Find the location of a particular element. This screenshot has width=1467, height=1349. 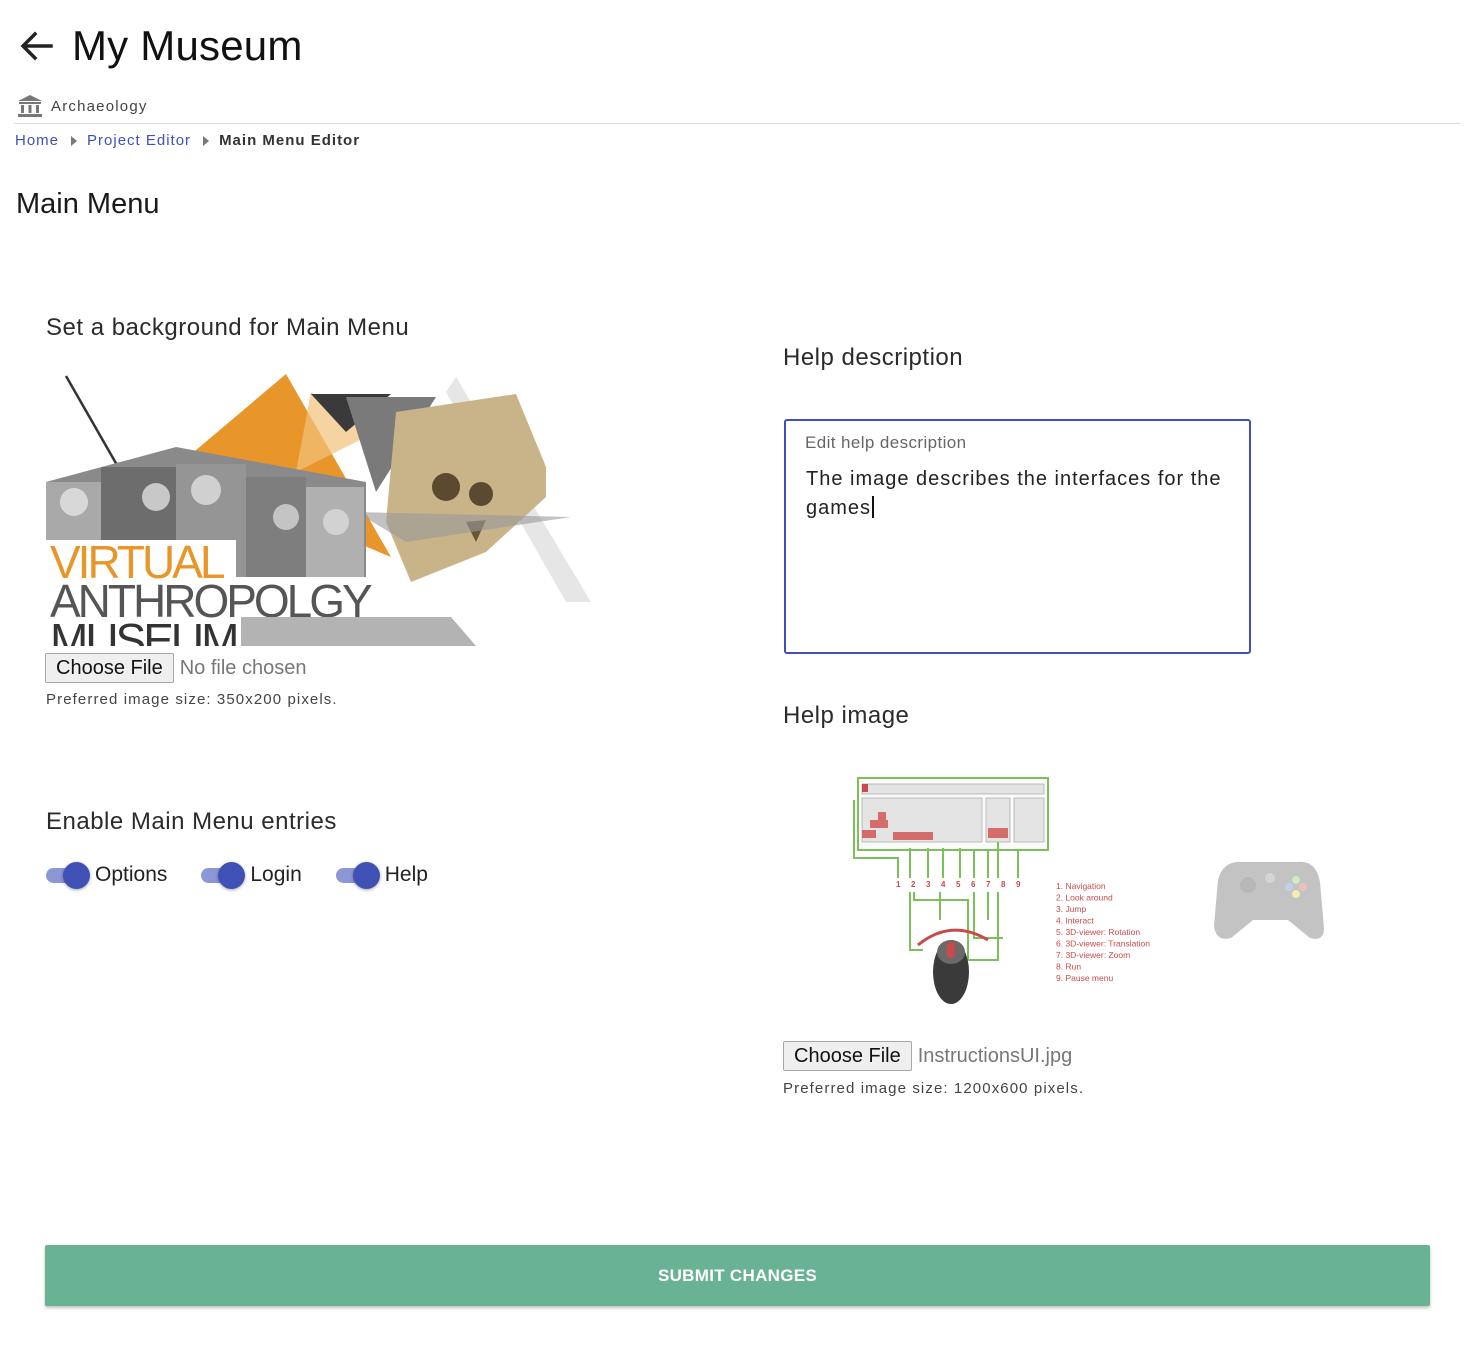

legend-item: 3. Jump is located at coordinates (1071, 909).